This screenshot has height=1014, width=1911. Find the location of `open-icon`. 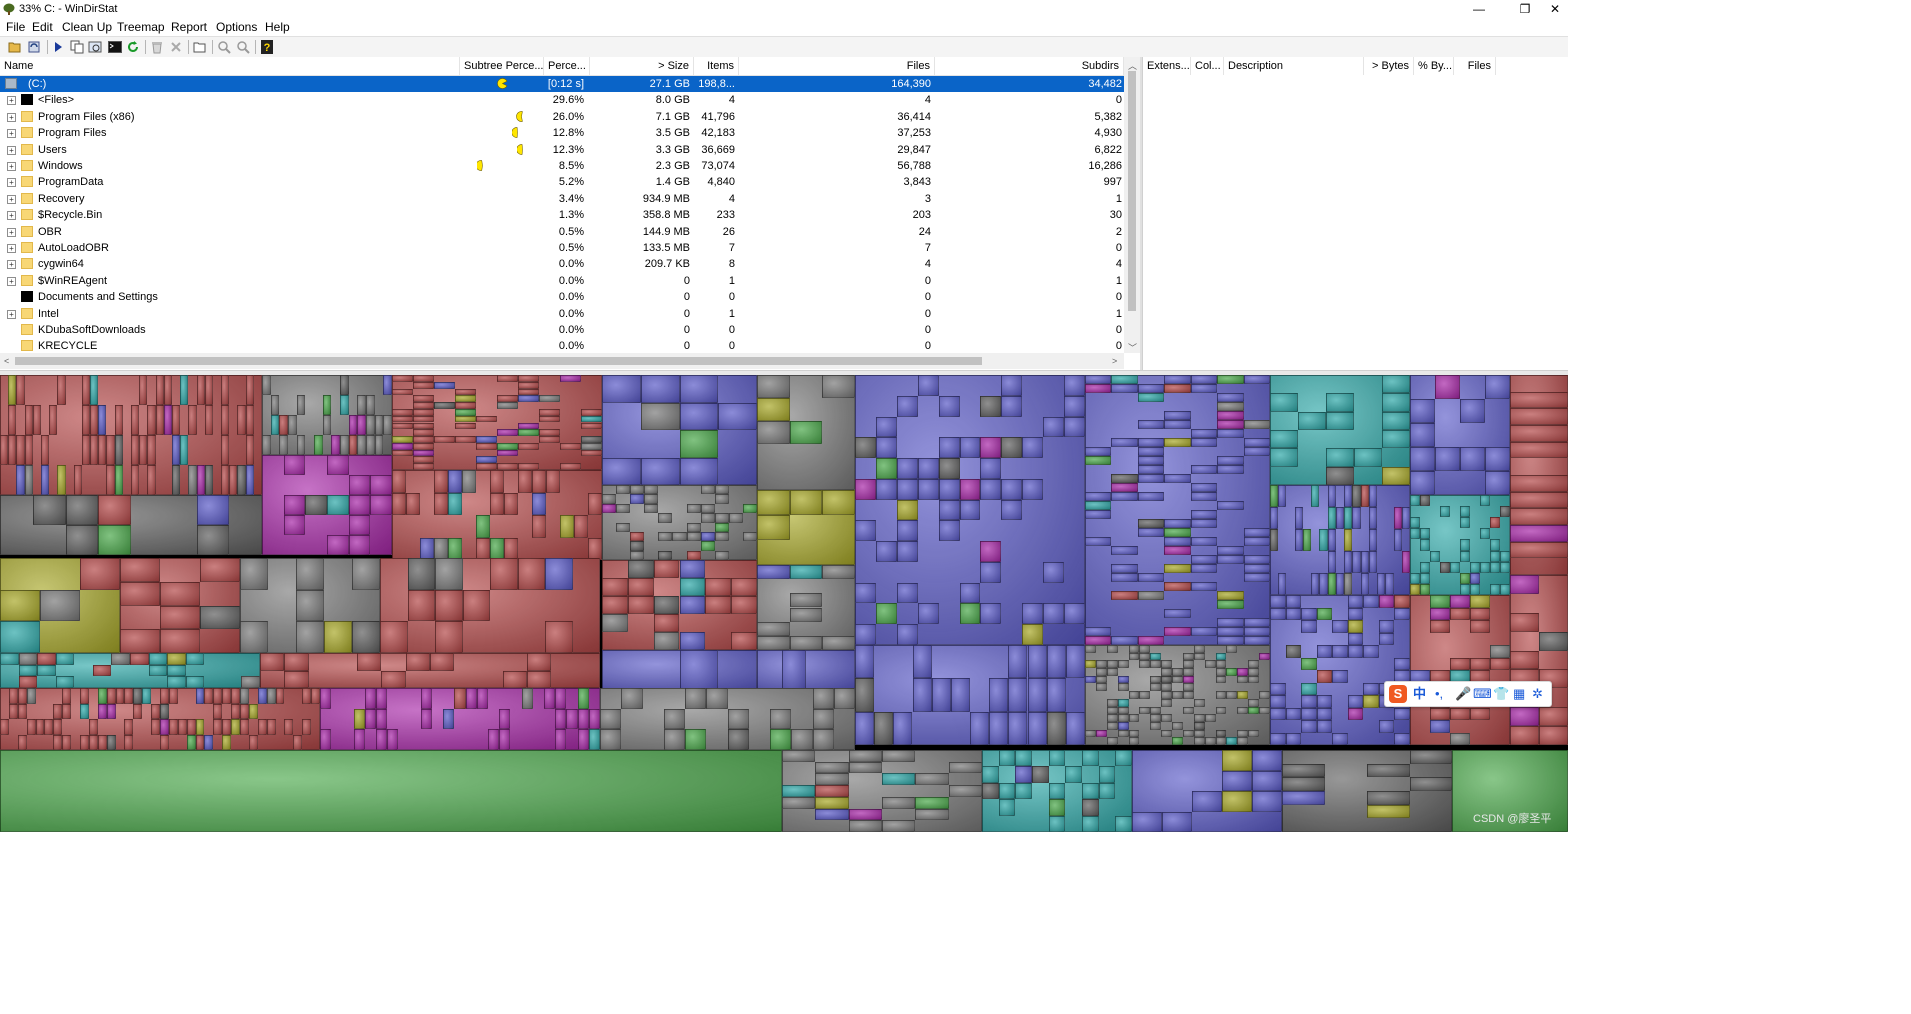

open-icon is located at coordinates (15, 47).